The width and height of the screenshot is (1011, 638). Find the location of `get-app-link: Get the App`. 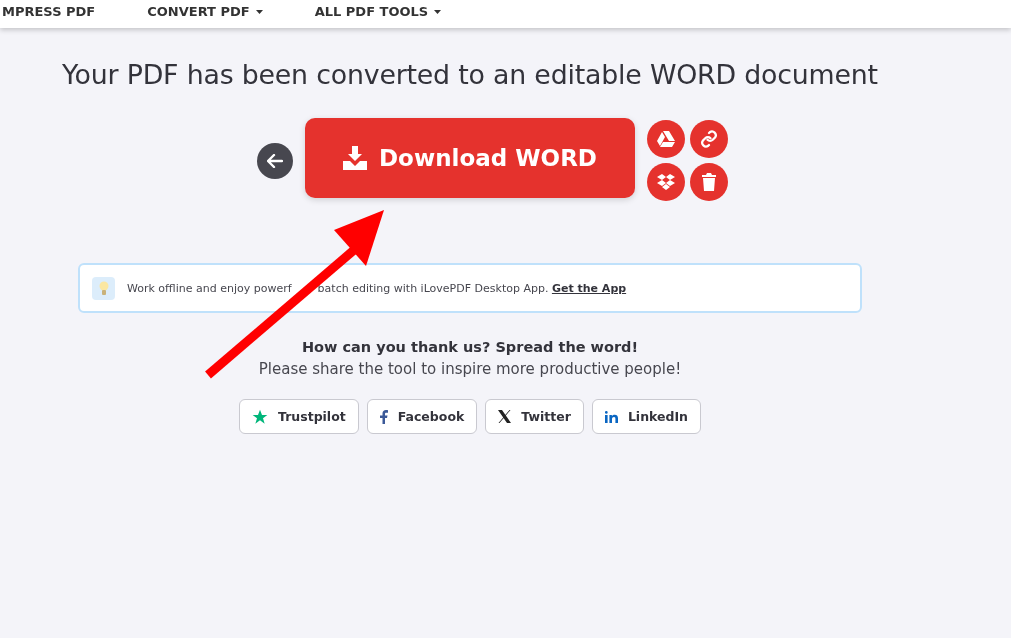

get-app-link: Get the App is located at coordinates (589, 288).